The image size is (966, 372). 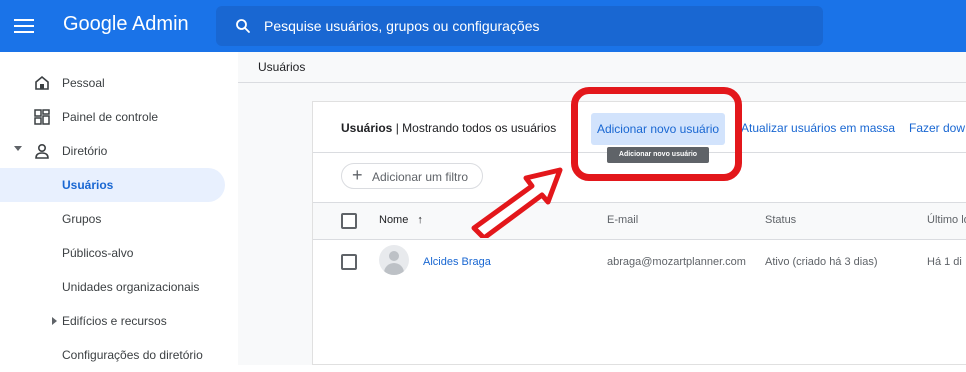 I want to click on column-header-email: E-mail, so click(x=622, y=220).